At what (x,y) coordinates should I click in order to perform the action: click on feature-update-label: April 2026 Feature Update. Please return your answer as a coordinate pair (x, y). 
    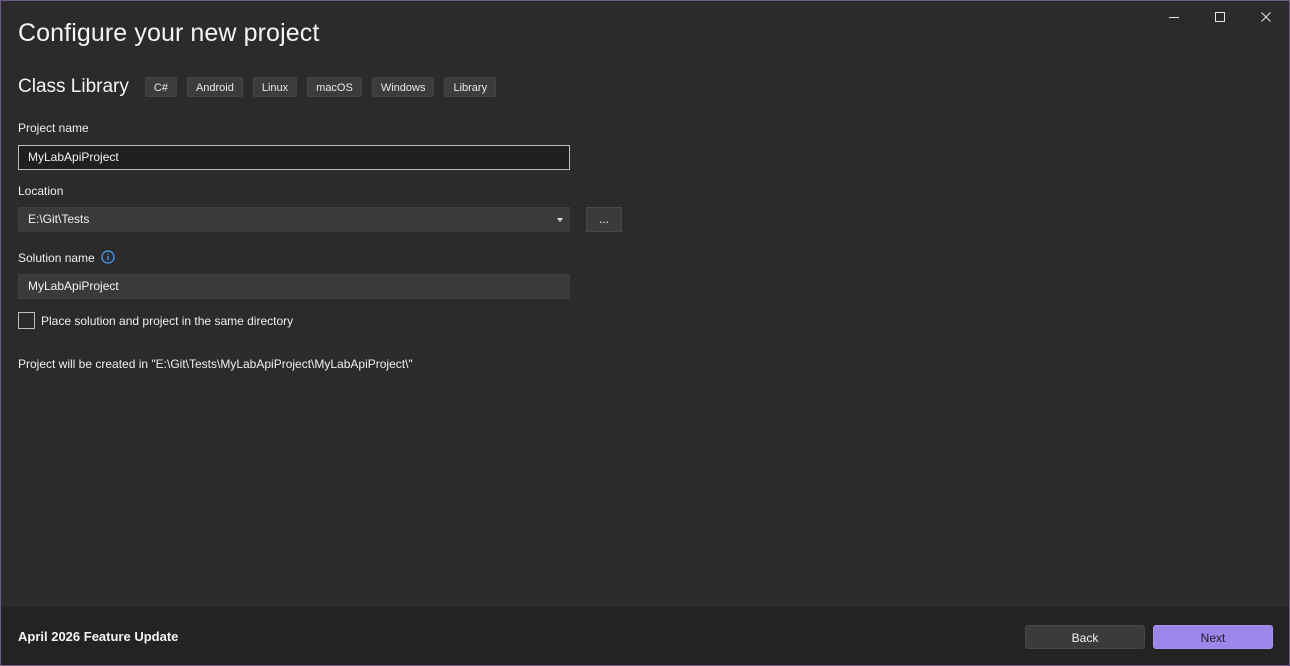
    Looking at the image, I should click on (98, 636).